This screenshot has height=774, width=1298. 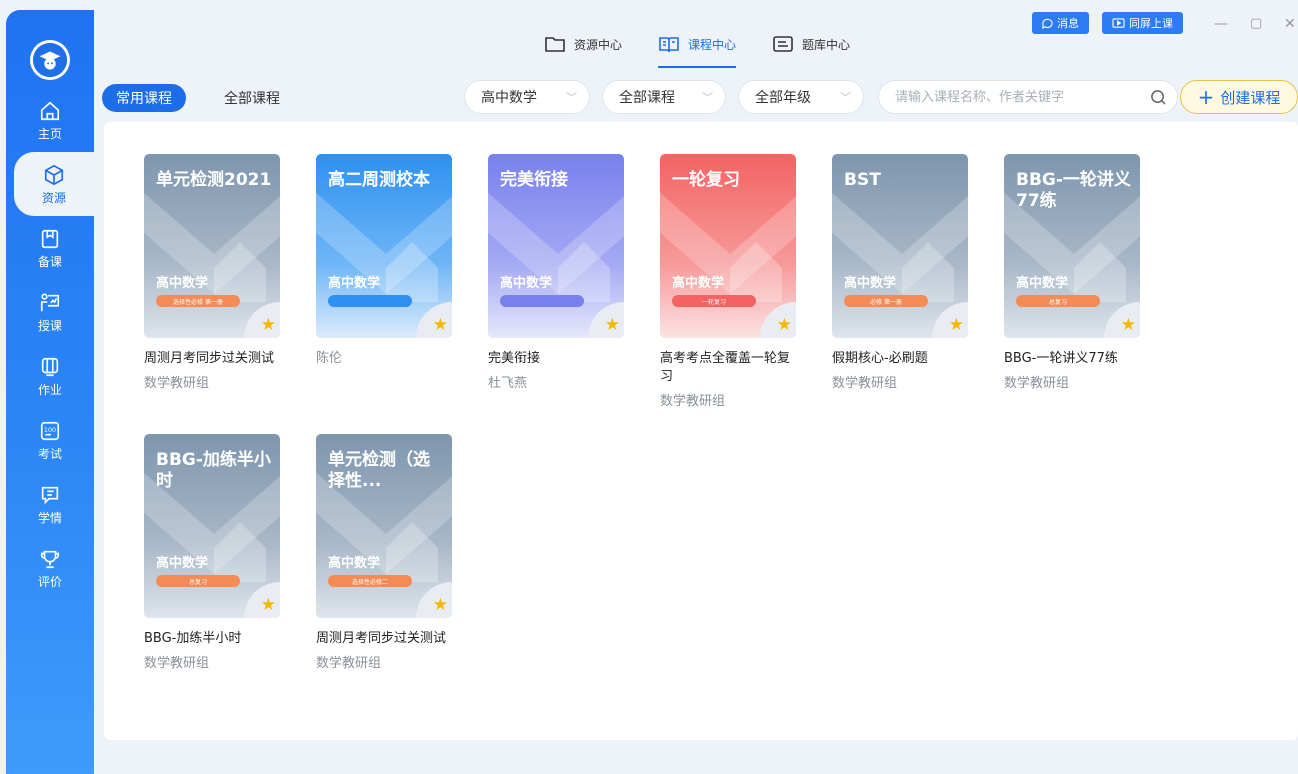 What do you see at coordinates (370, 581) in the screenshot?
I see `cover-tag: 选择性必修二` at bounding box center [370, 581].